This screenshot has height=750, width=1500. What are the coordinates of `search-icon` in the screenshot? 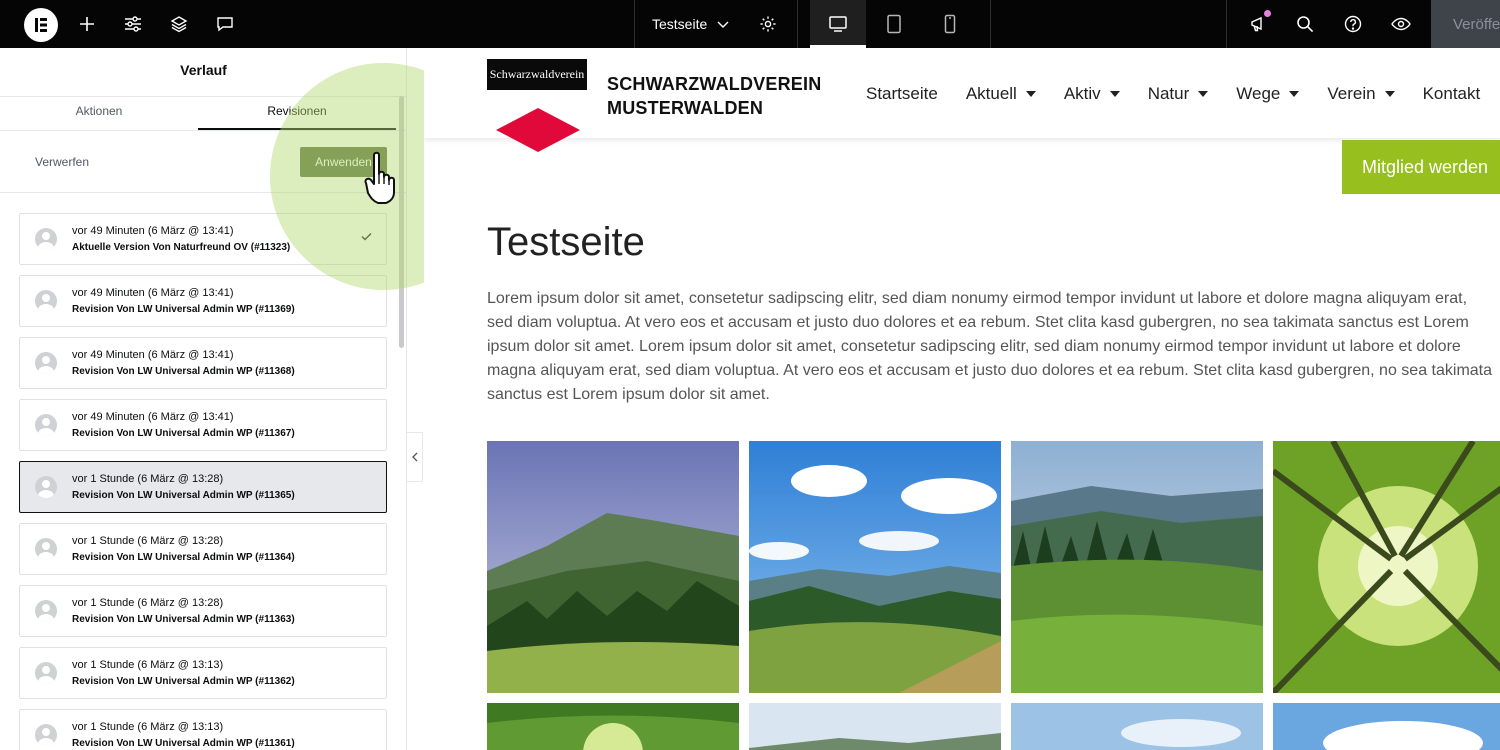 It's located at (1305, 24).